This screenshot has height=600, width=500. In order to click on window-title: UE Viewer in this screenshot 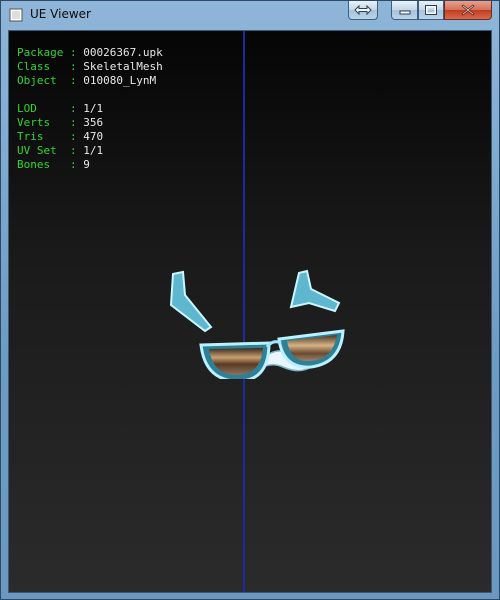, I will do `click(60, 14)`.